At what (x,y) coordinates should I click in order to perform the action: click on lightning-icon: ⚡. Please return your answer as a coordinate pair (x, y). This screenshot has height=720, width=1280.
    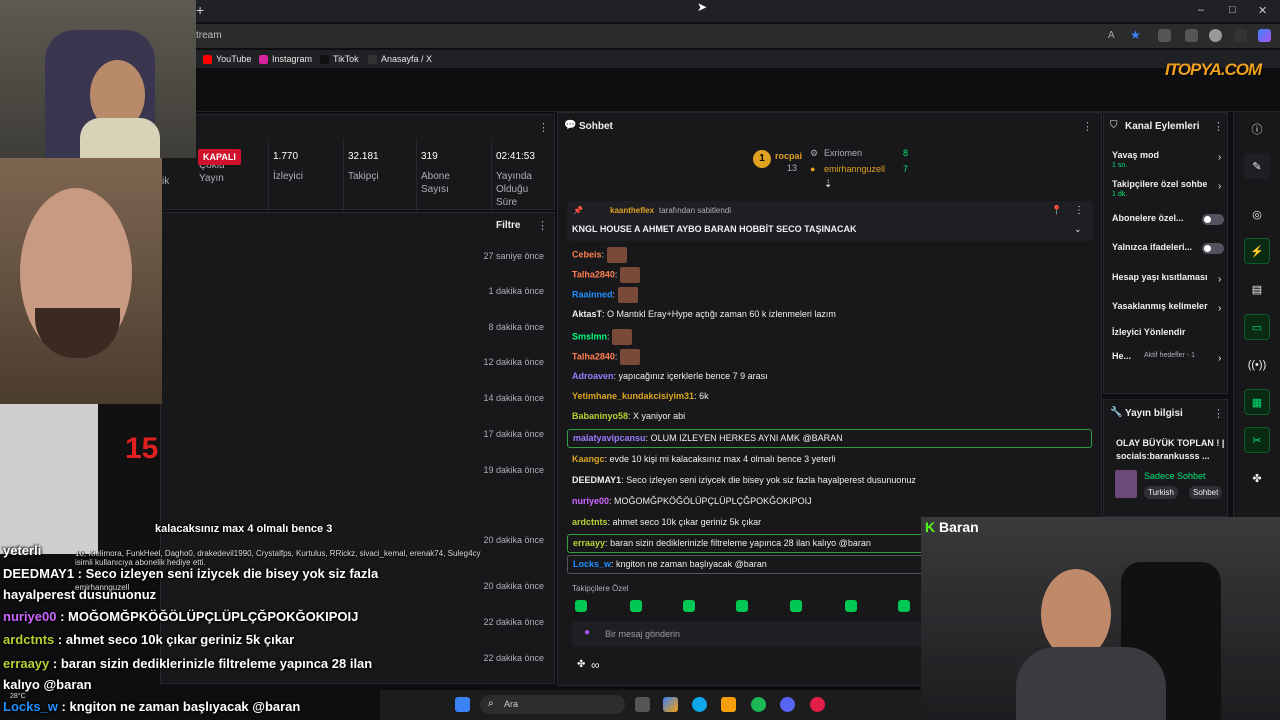
    Looking at the image, I should click on (1257, 251).